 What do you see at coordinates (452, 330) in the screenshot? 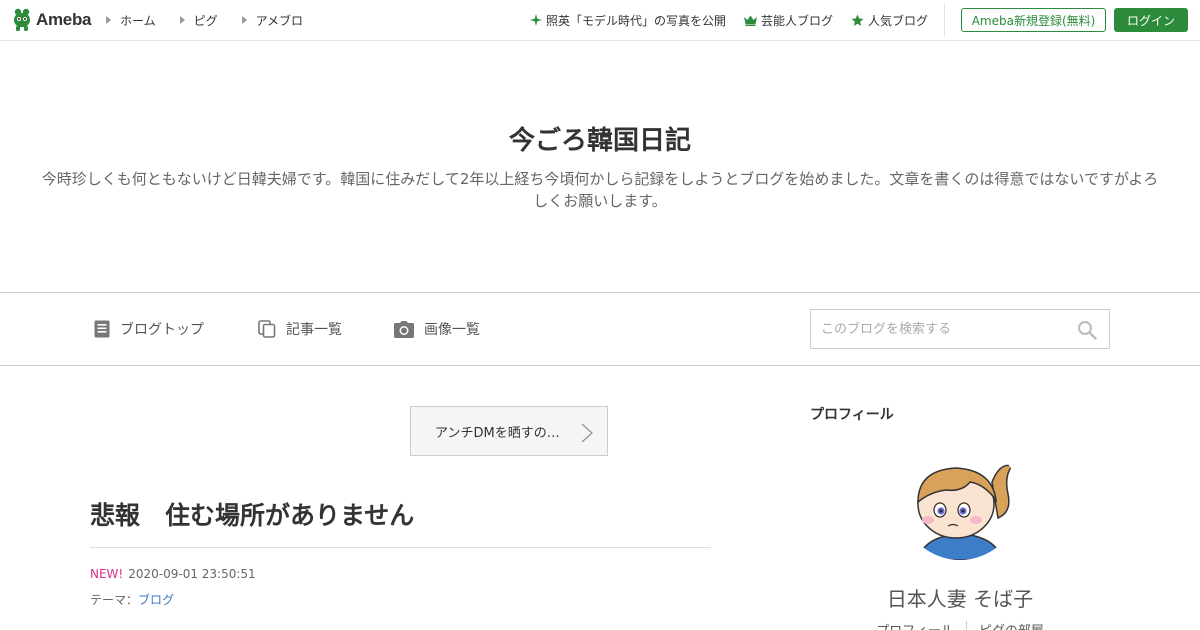
I see `blog-nav-label: 画像一覧` at bounding box center [452, 330].